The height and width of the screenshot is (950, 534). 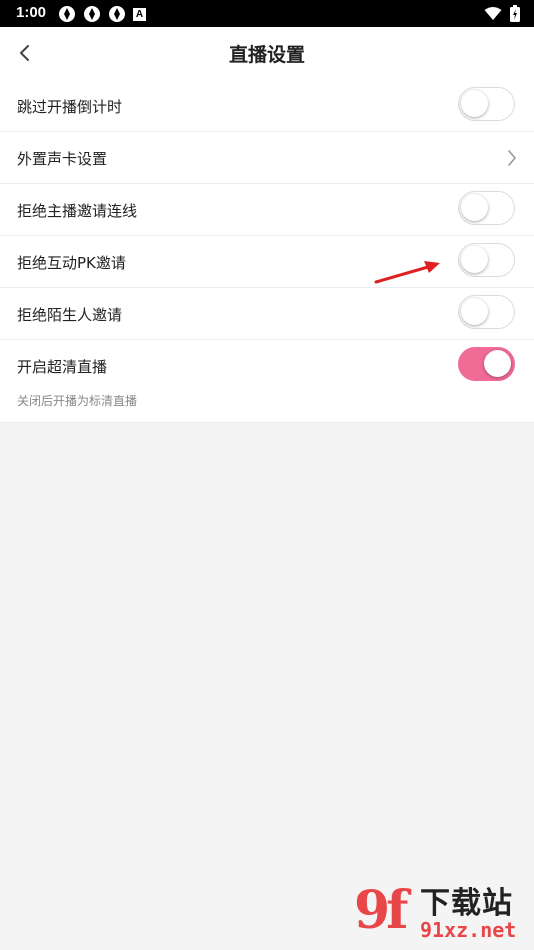 I want to click on page-title: 直播设置, so click(x=266, y=55).